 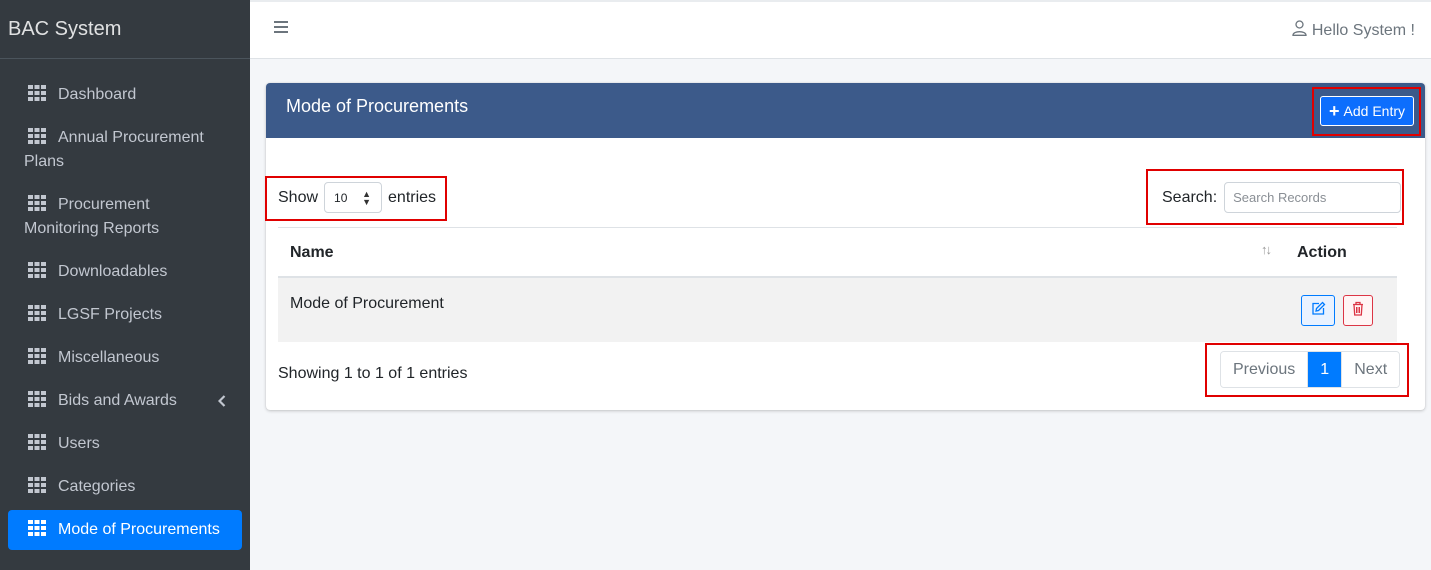 What do you see at coordinates (1366, 111) in the screenshot?
I see `highlight-box-add-entry` at bounding box center [1366, 111].